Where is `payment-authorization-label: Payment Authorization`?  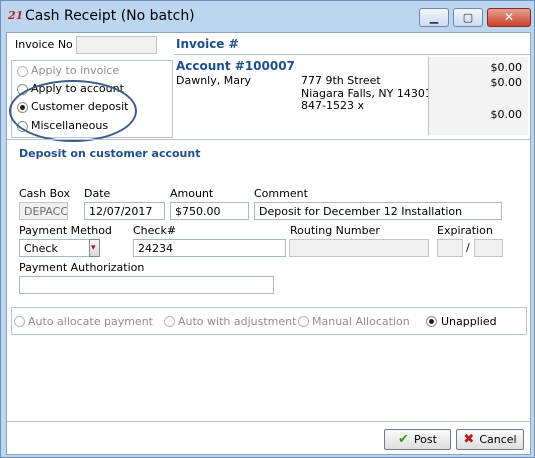
payment-authorization-label: Payment Authorization is located at coordinates (82, 267).